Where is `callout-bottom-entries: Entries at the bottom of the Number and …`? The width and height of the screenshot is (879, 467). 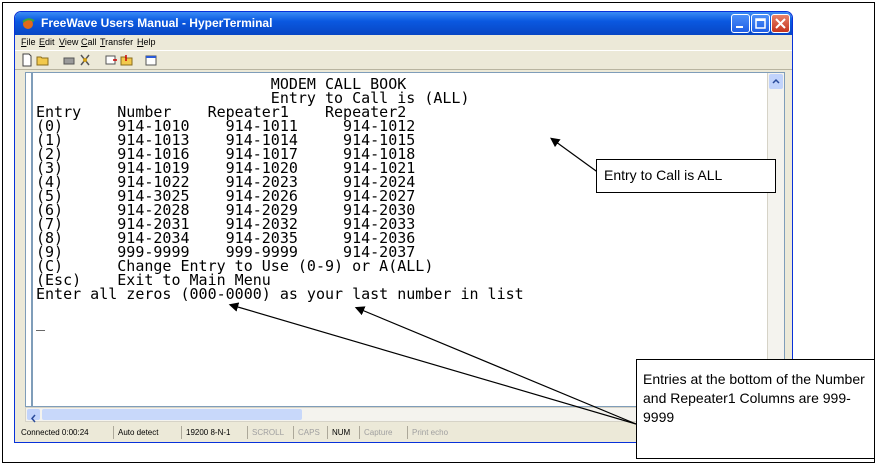 callout-bottom-entries: Entries at the bottom of the Number and … is located at coordinates (755, 409).